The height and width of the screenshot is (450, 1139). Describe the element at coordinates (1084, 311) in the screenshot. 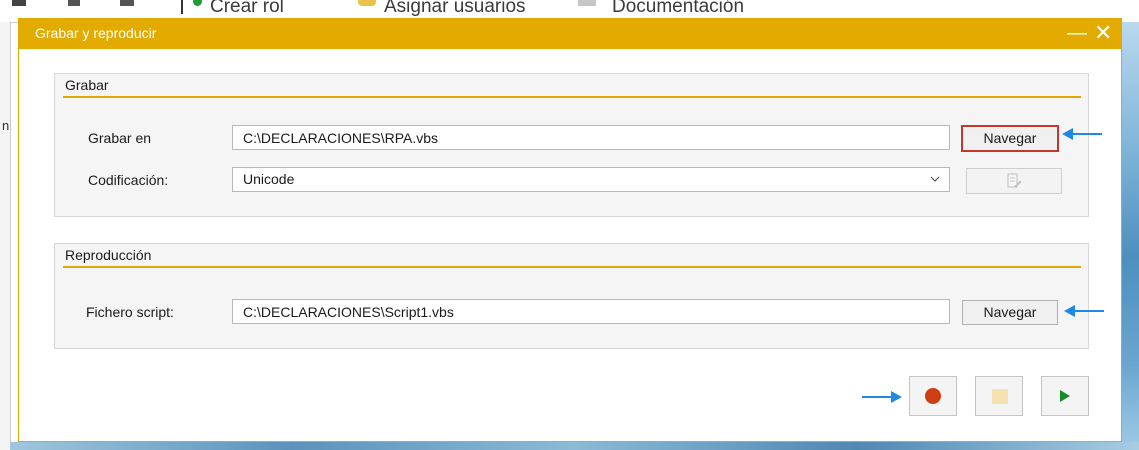

I see `annotation-arrow-script-browse` at that location.